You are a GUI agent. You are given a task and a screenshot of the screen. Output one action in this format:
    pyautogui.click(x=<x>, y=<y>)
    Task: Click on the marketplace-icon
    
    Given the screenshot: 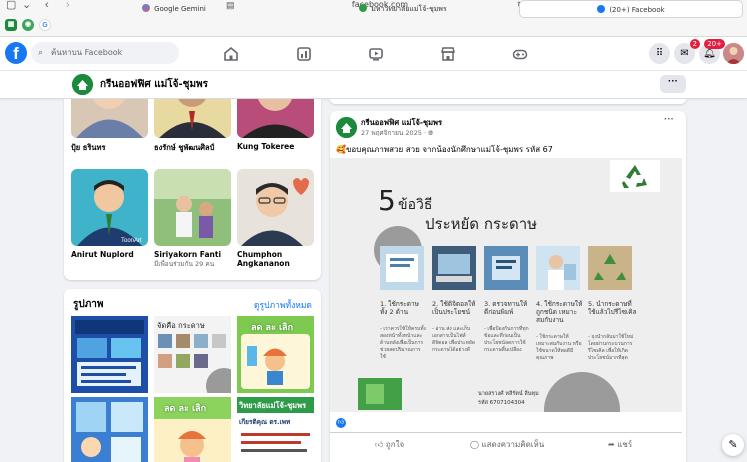 What is the action you would take?
    pyautogui.click(x=448, y=54)
    